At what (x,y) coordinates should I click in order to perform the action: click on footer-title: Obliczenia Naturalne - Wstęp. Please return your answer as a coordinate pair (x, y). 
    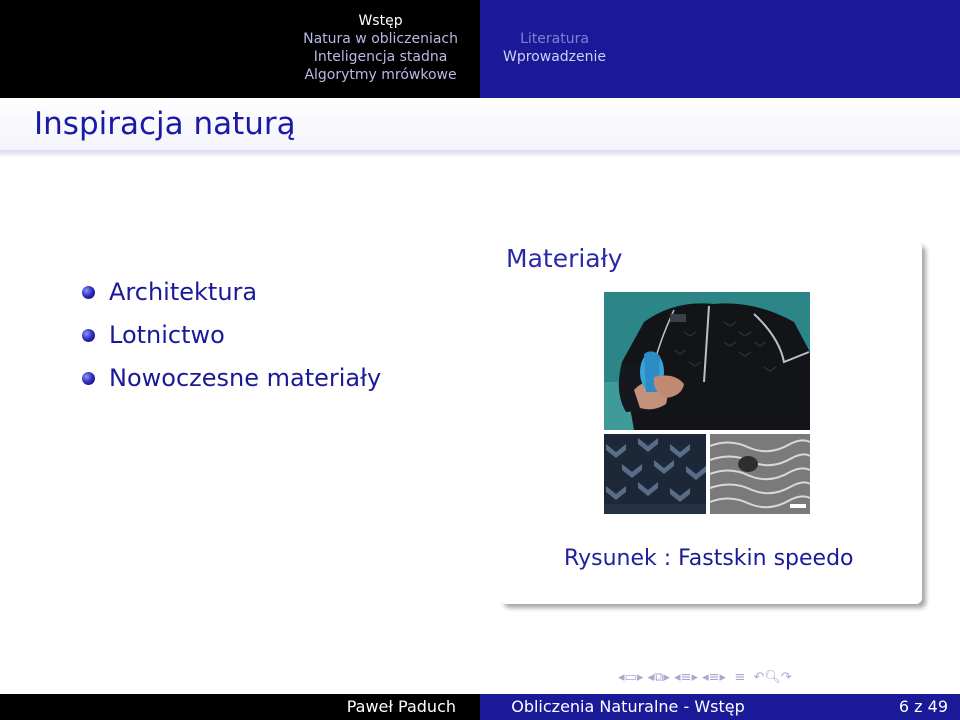
    Looking at the image, I should click on (628, 707).